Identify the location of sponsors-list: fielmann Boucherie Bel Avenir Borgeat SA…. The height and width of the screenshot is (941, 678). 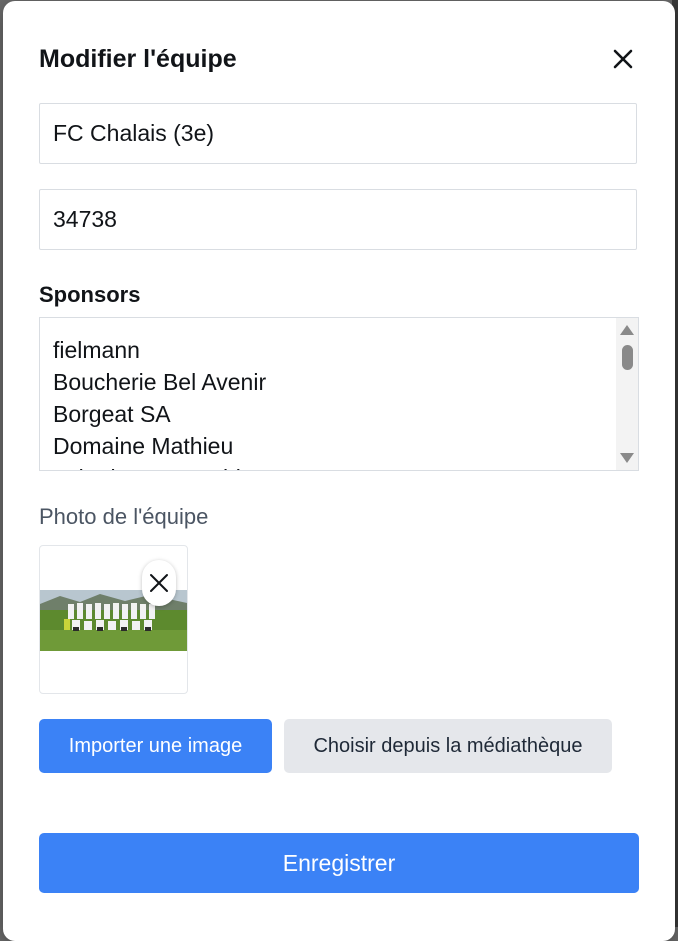
(159, 402).